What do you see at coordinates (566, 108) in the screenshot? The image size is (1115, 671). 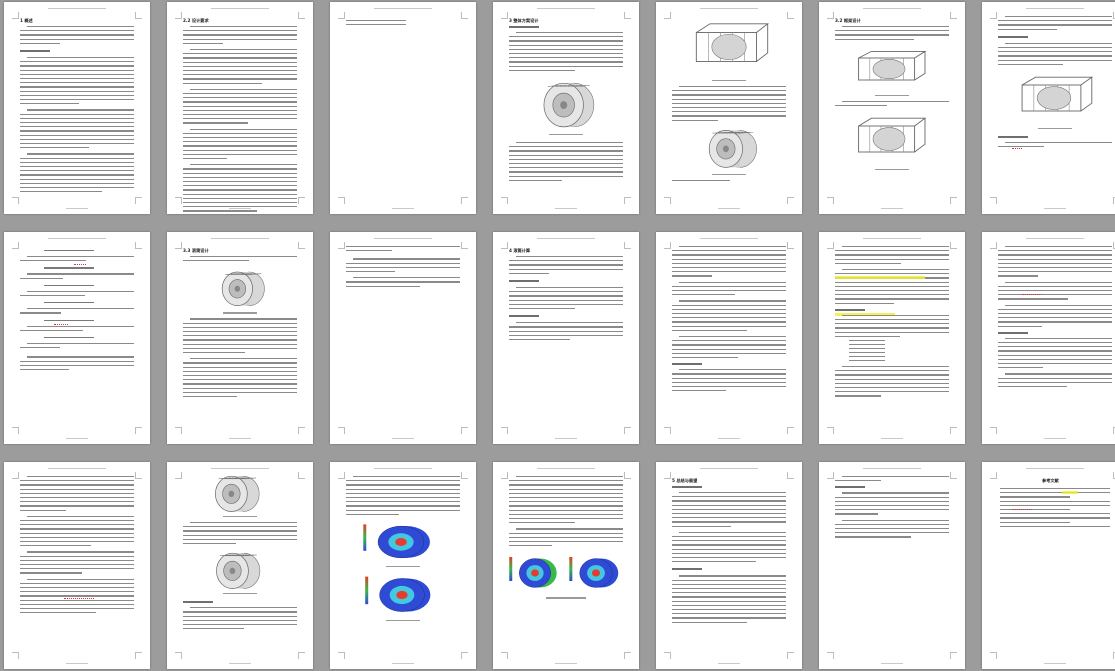 I see `page-thumbnail: 3 整体方案设计` at bounding box center [566, 108].